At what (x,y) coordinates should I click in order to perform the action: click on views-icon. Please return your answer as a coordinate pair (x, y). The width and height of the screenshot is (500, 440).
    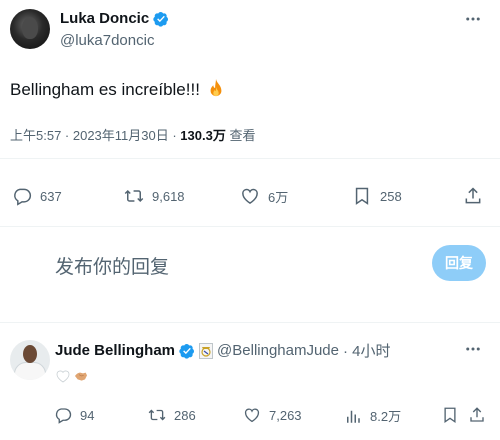
    Looking at the image, I should click on (353, 416).